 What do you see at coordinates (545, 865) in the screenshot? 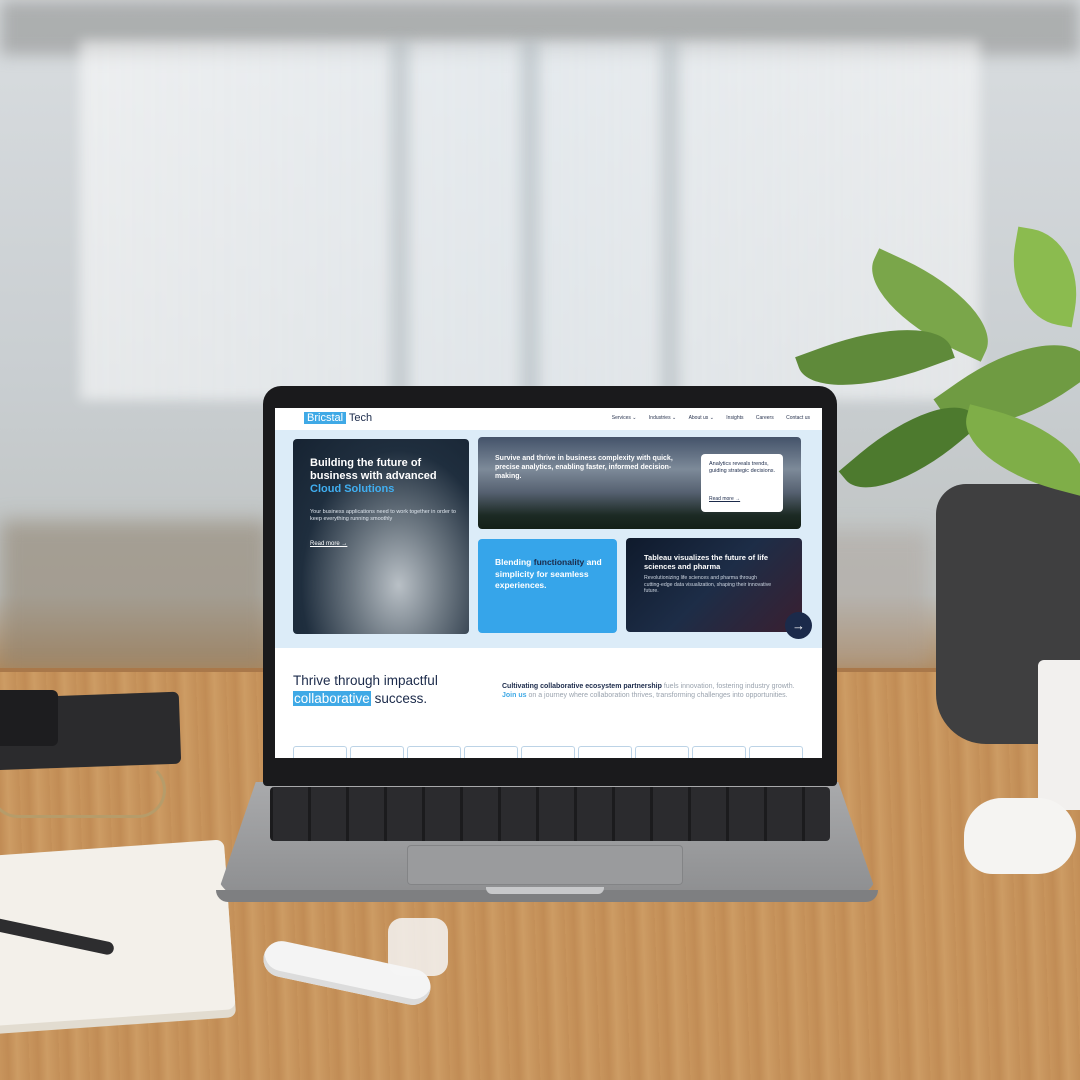
I see `laptop-trackpad` at bounding box center [545, 865].